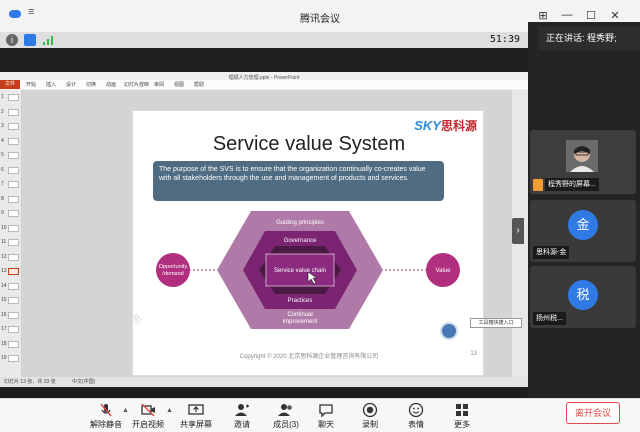  Describe the element at coordinates (196, 417) in the screenshot. I see `share-screen-button: 共享屏幕` at that location.